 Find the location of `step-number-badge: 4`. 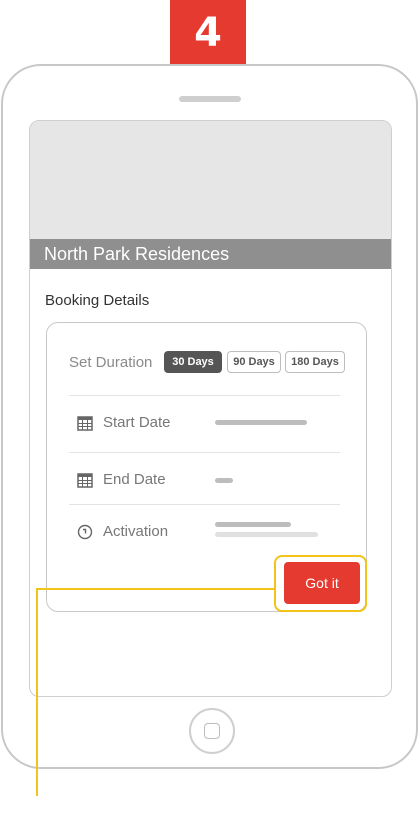

step-number-badge: 4 is located at coordinates (208, 33).